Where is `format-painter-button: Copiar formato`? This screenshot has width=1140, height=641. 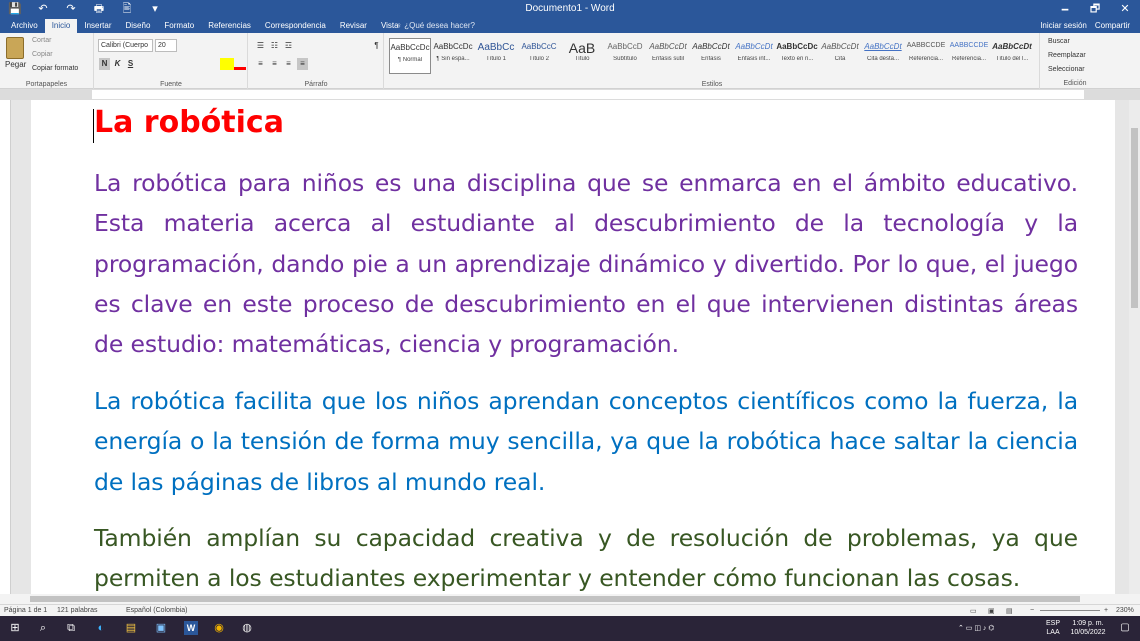
format-painter-button: Copiar formato is located at coordinates (55, 68).